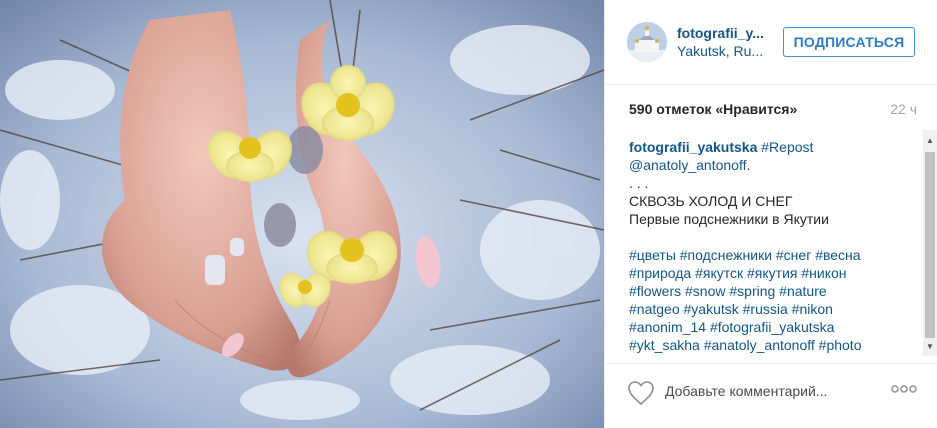 Image resolution: width=937 pixels, height=428 pixels. Describe the element at coordinates (729, 219) in the screenshot. I see `caption-subtitle: Первые подснежники в Якутии` at that location.